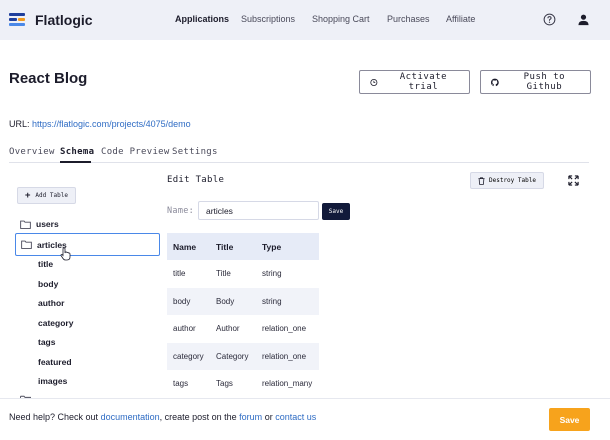  Describe the element at coordinates (55, 362) in the screenshot. I see `tree-field-featured: featured` at that location.